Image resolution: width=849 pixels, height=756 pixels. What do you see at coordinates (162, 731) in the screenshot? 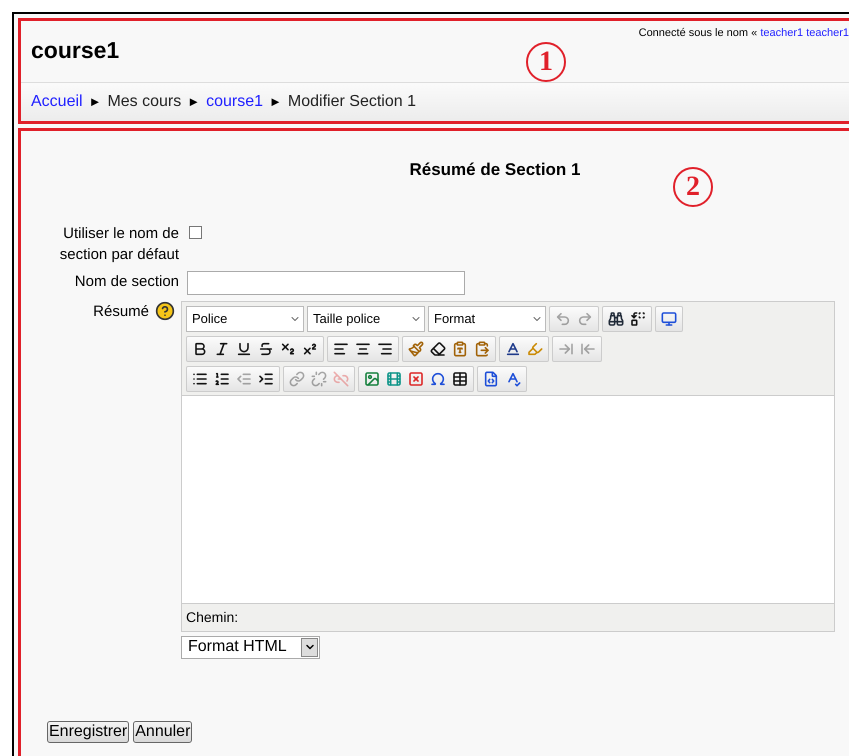
I see `form-button: Annuler` at bounding box center [162, 731].